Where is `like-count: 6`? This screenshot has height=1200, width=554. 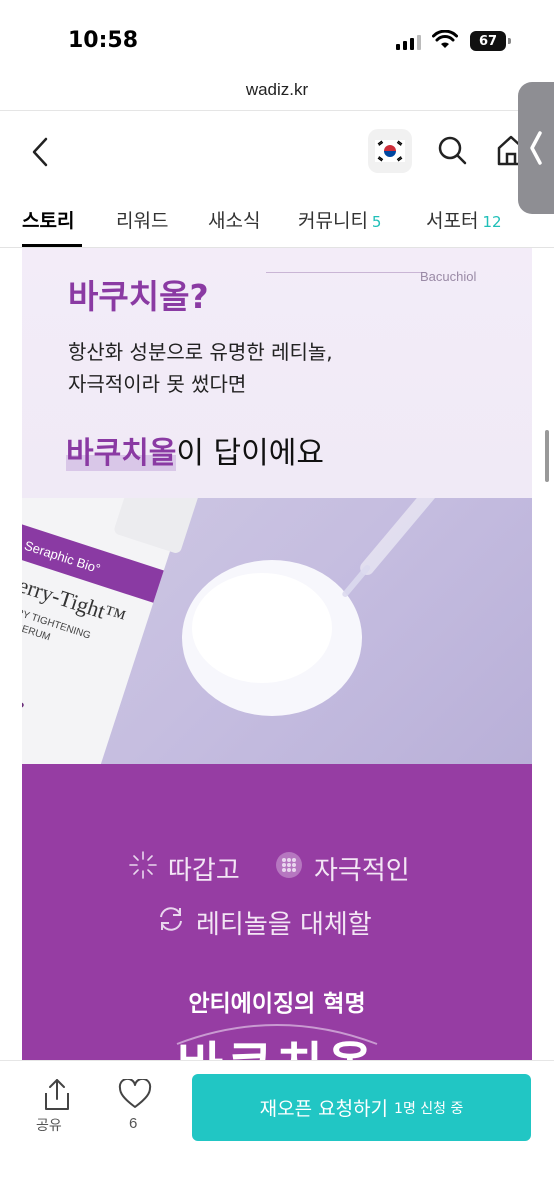
like-count: 6 is located at coordinates (133, 1123).